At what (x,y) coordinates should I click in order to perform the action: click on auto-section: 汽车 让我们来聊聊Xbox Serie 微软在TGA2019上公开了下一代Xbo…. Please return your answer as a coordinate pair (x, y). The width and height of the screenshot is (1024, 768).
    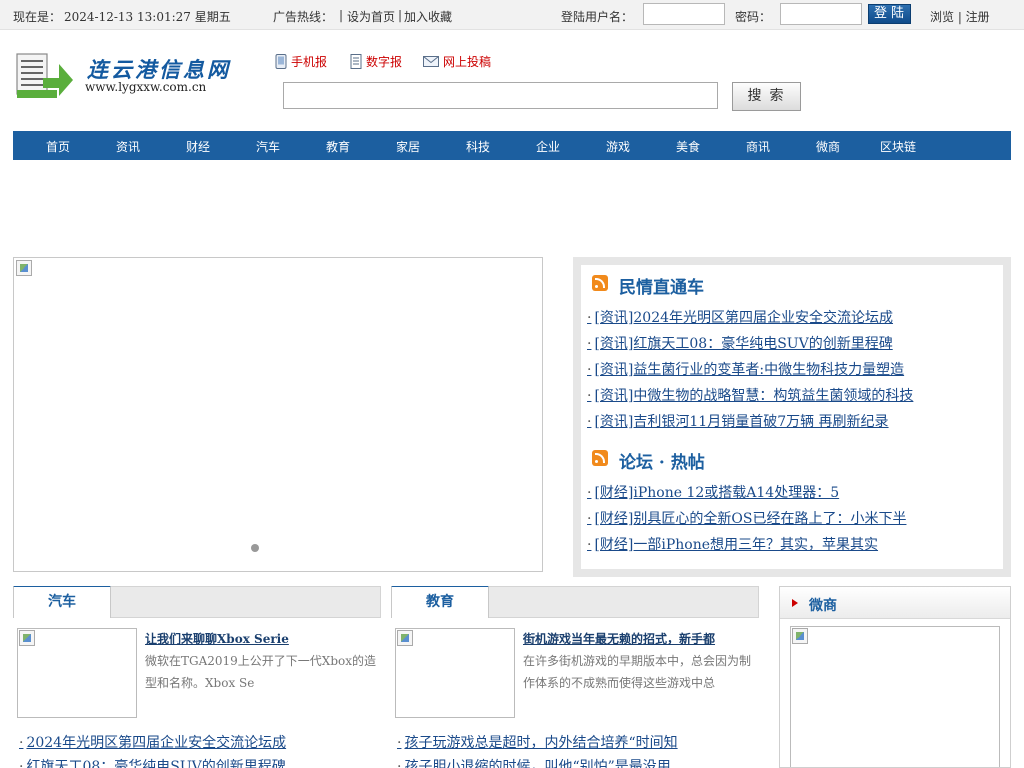
    Looking at the image, I should click on (198, 677).